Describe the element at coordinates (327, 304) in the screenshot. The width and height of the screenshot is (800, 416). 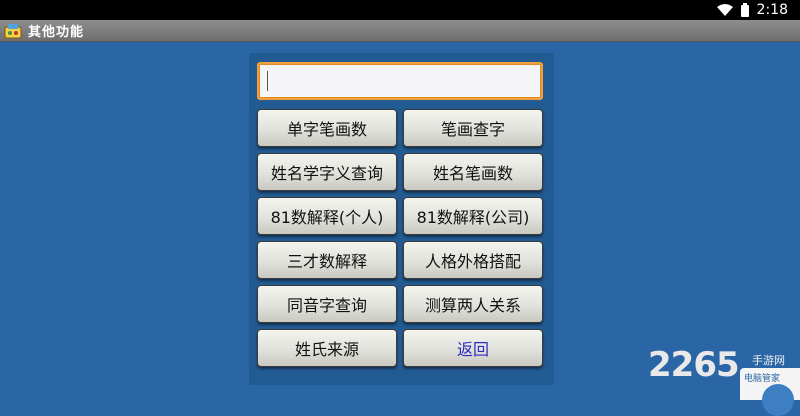
I see `homophone-query-button: 同音字查询` at that location.